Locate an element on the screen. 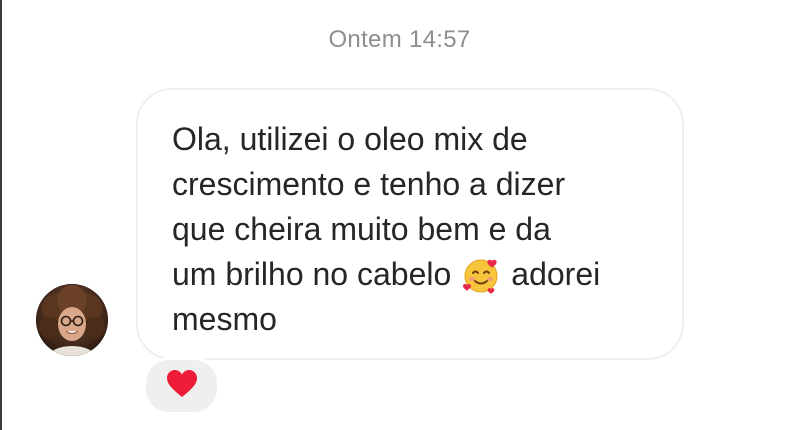 The image size is (799, 430). message-line-suffix: adorei is located at coordinates (556, 274).